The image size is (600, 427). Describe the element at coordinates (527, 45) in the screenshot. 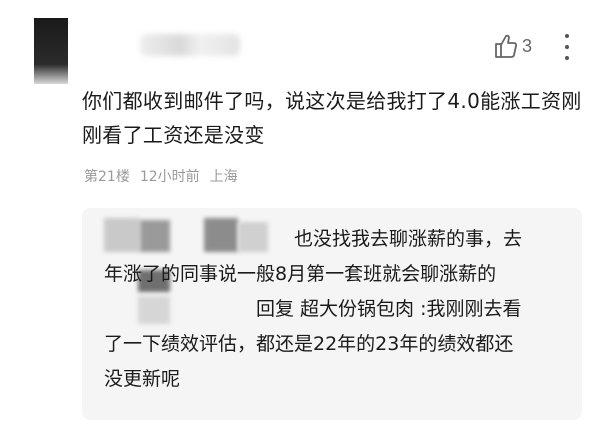

I see `like-count: 3` at that location.